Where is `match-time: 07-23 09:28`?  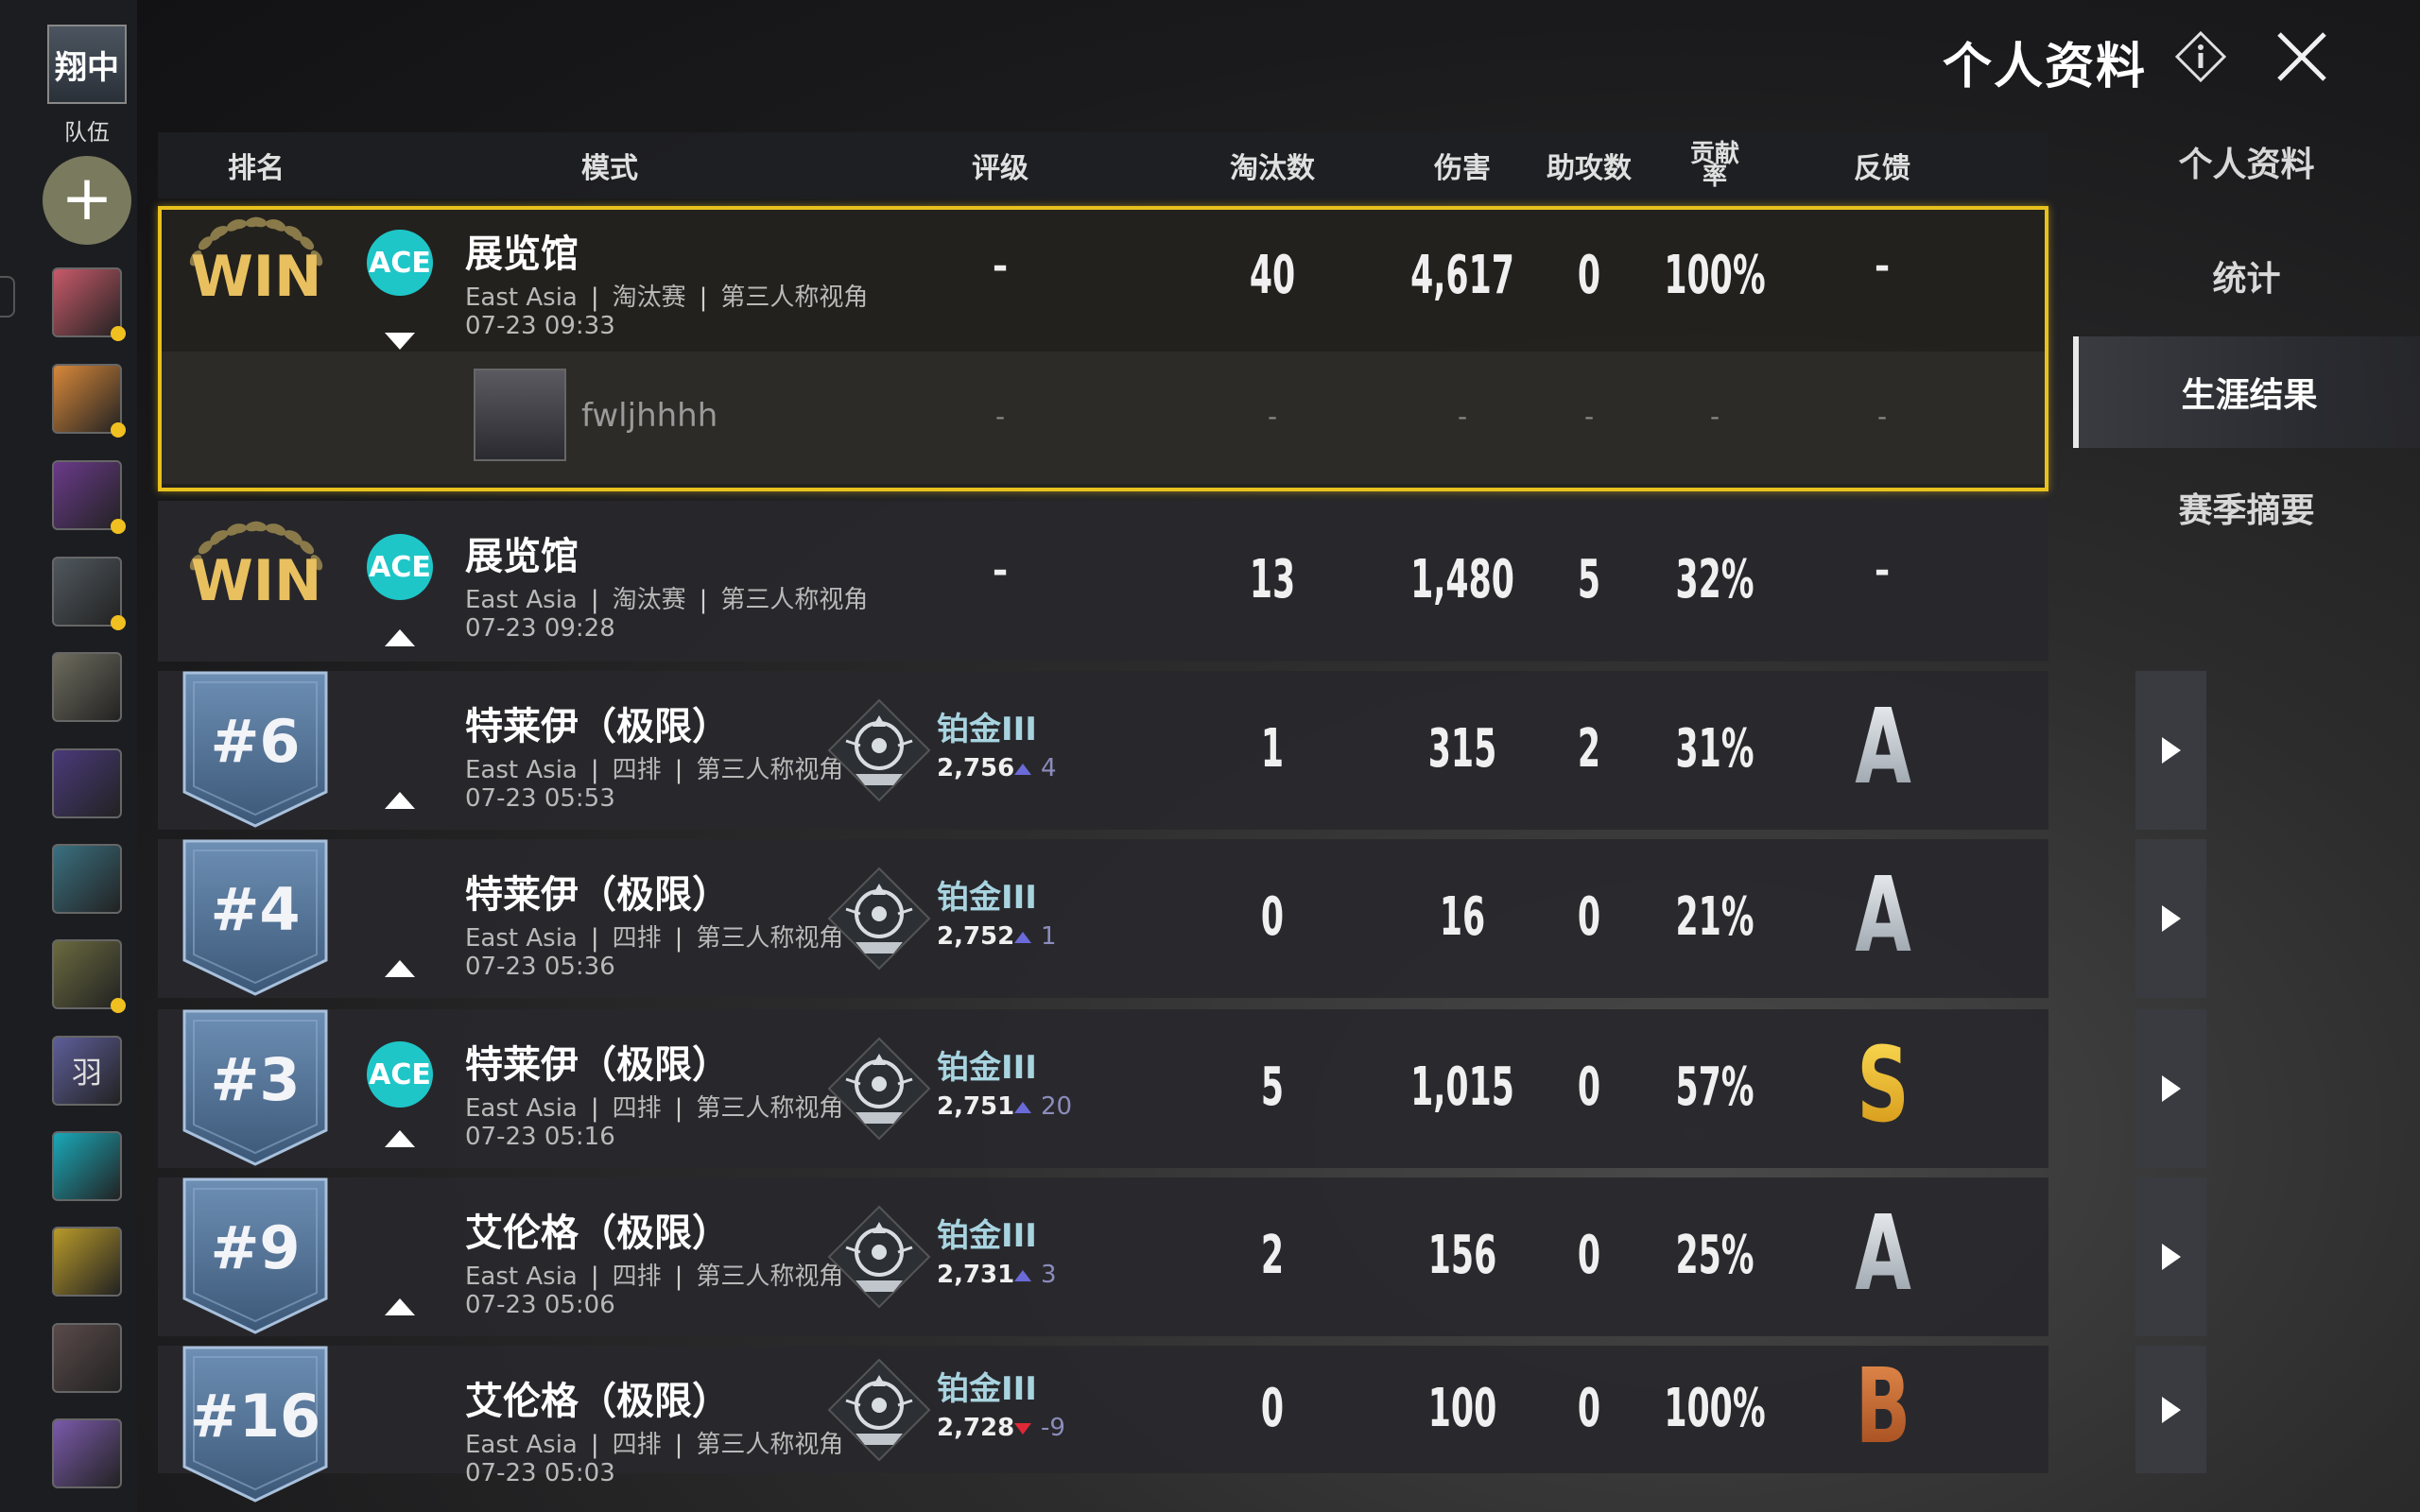
match-time: 07-23 09:28 is located at coordinates (540, 628).